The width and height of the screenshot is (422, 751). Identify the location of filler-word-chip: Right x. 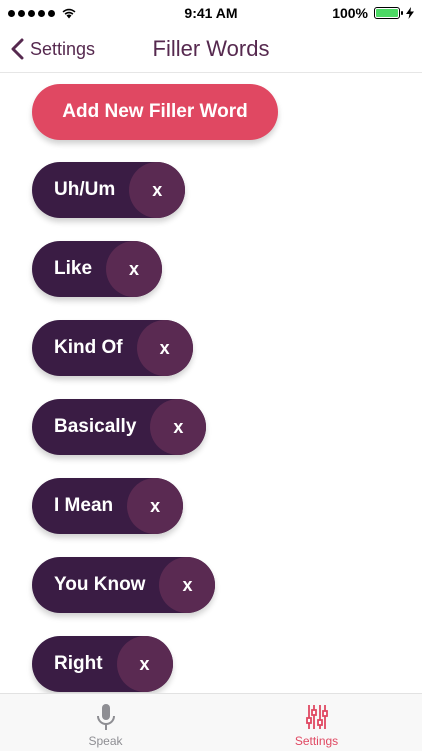
(102, 664).